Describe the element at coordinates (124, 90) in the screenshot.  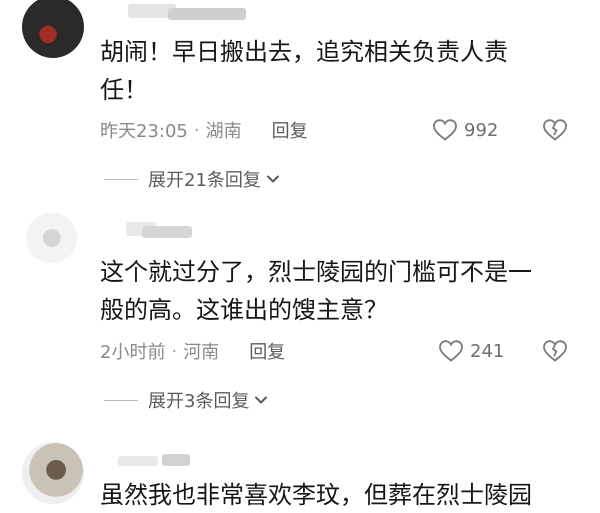
I see `comment-text-line: 任！` at that location.